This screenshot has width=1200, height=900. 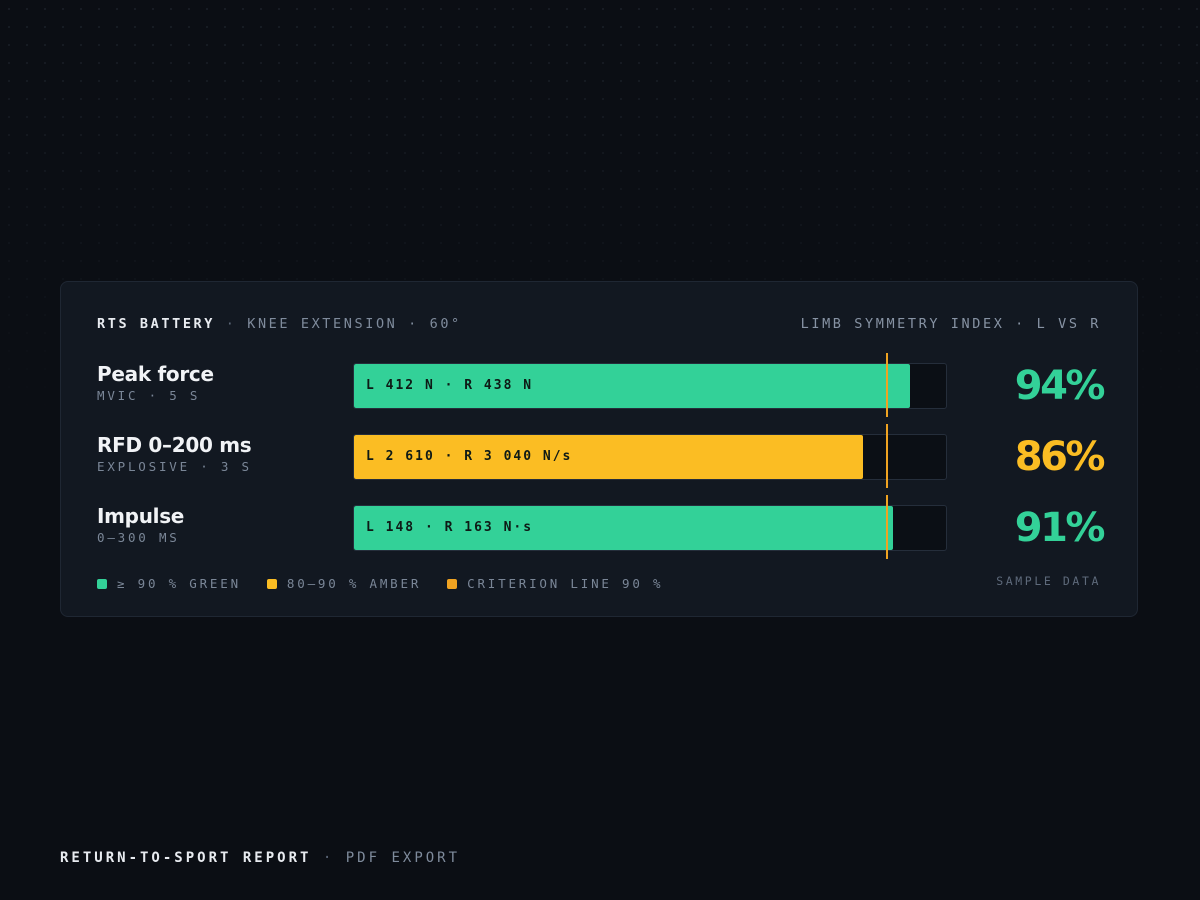 I want to click on legend-label: CRITERION LINE 90 %, so click(x=565, y=583).